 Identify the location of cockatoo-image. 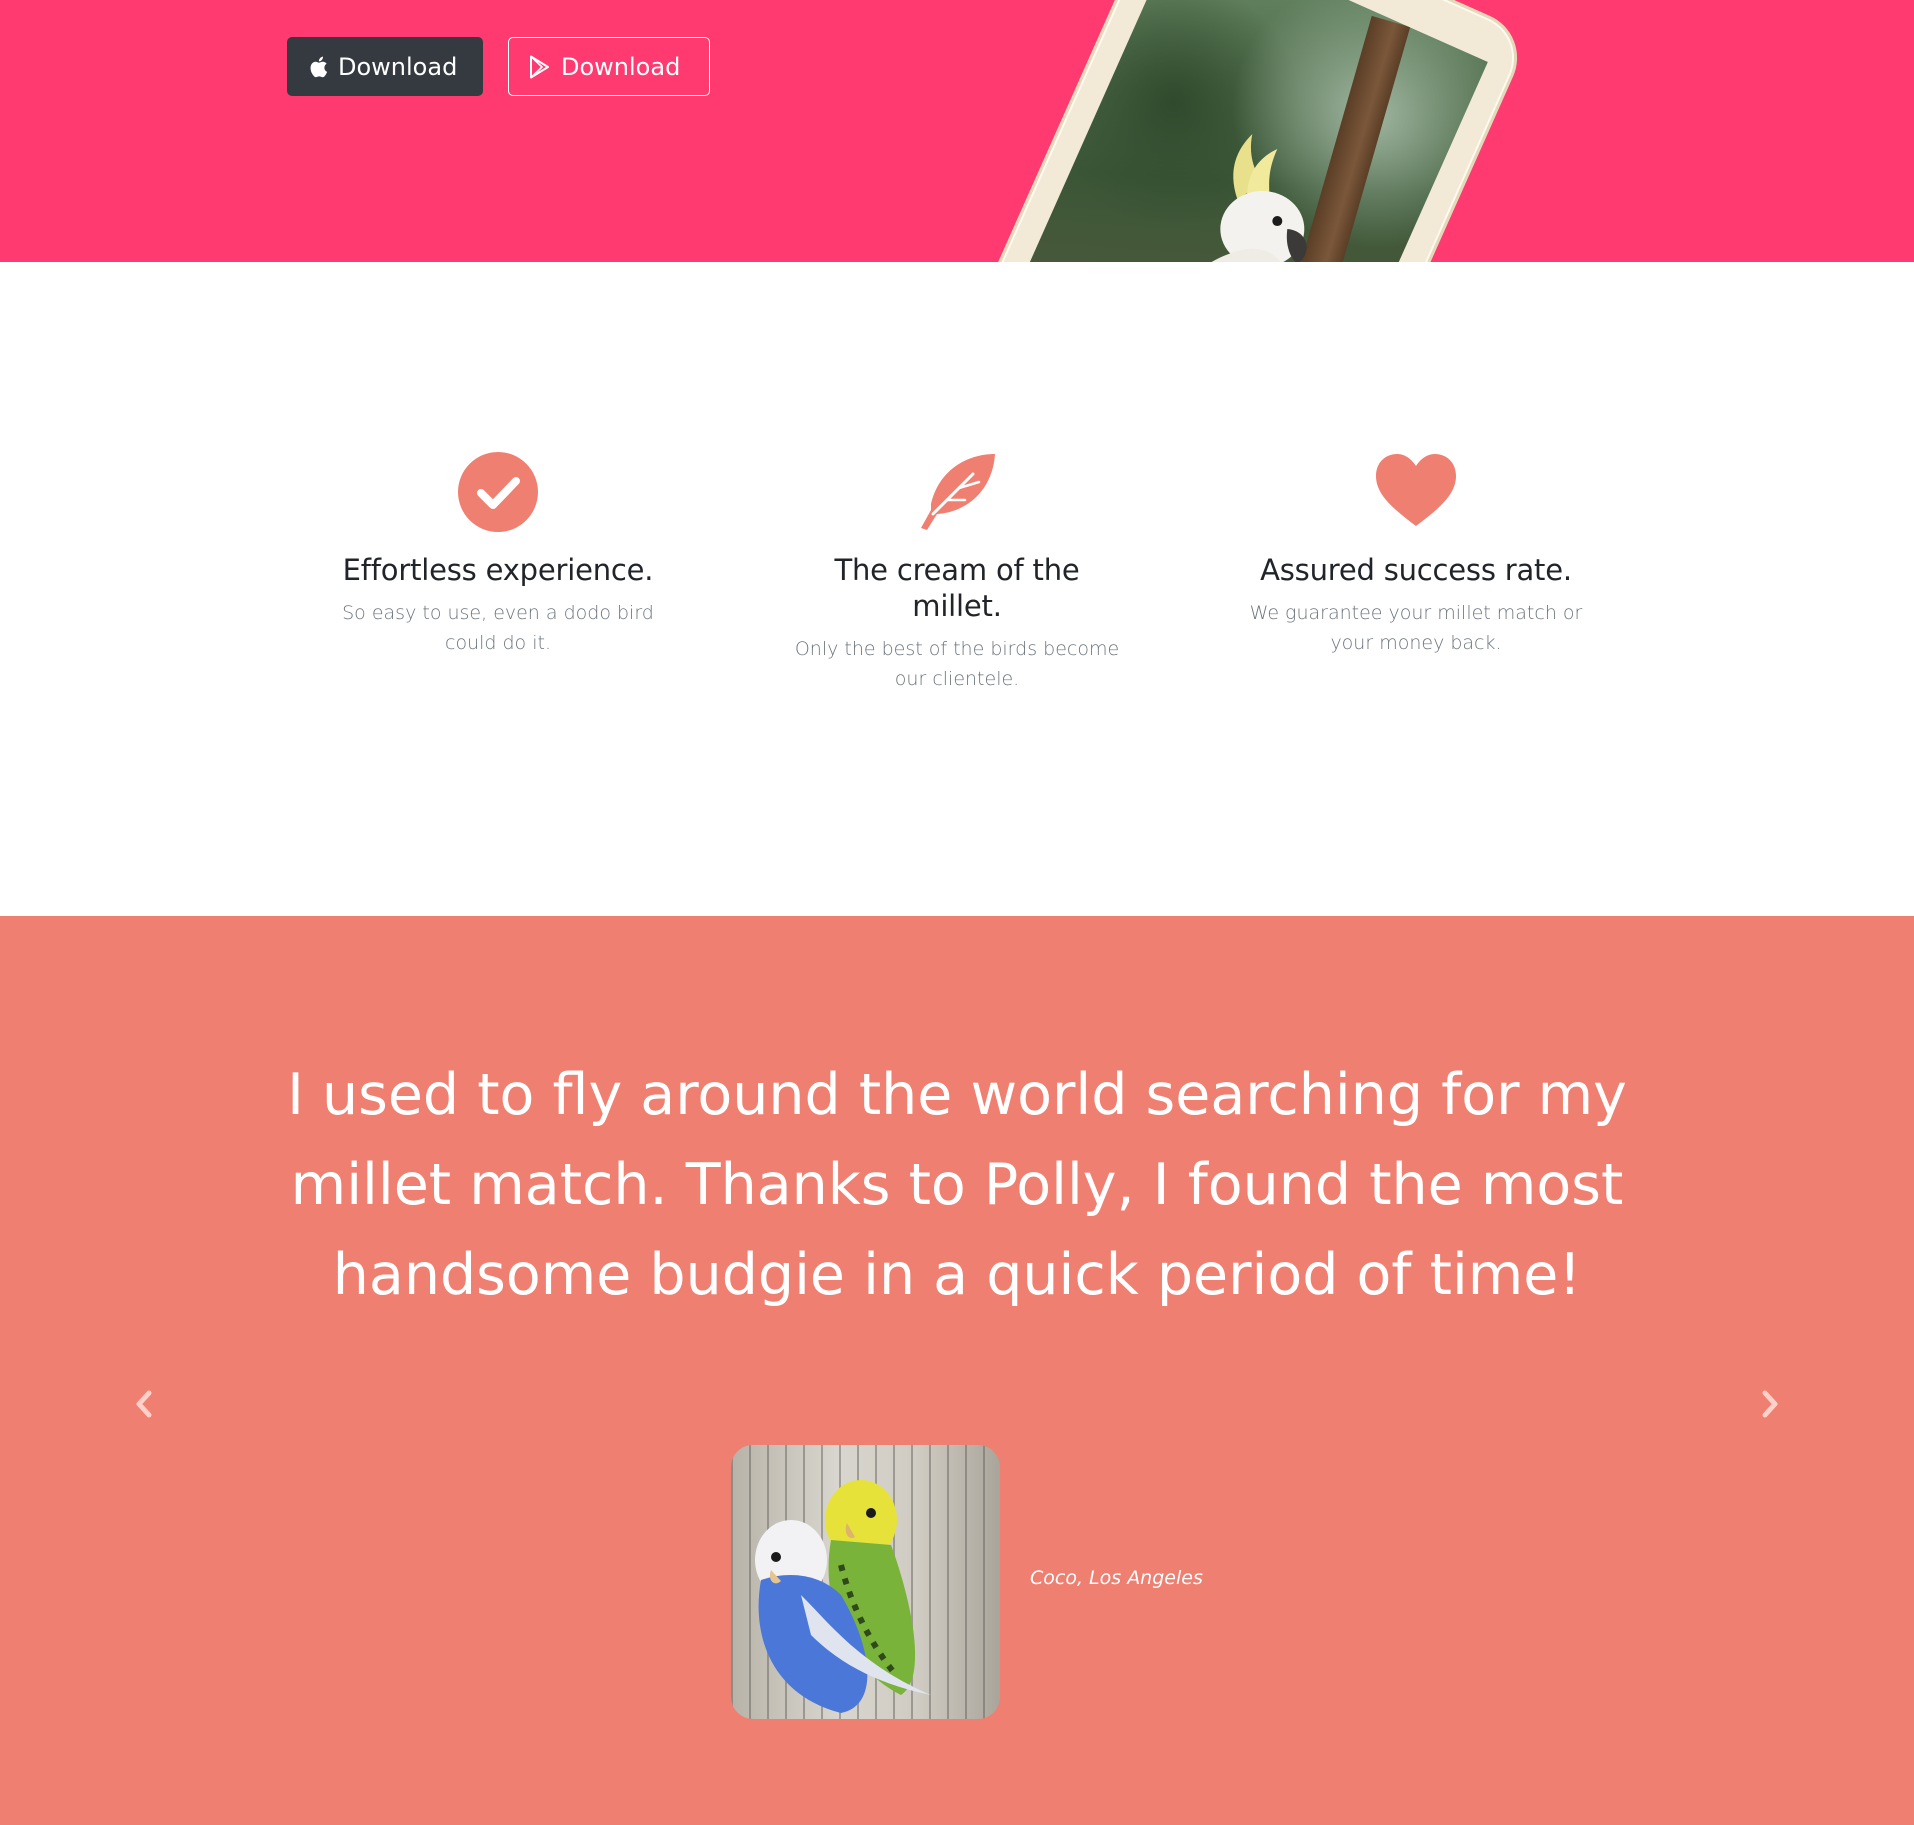
(1227, 198).